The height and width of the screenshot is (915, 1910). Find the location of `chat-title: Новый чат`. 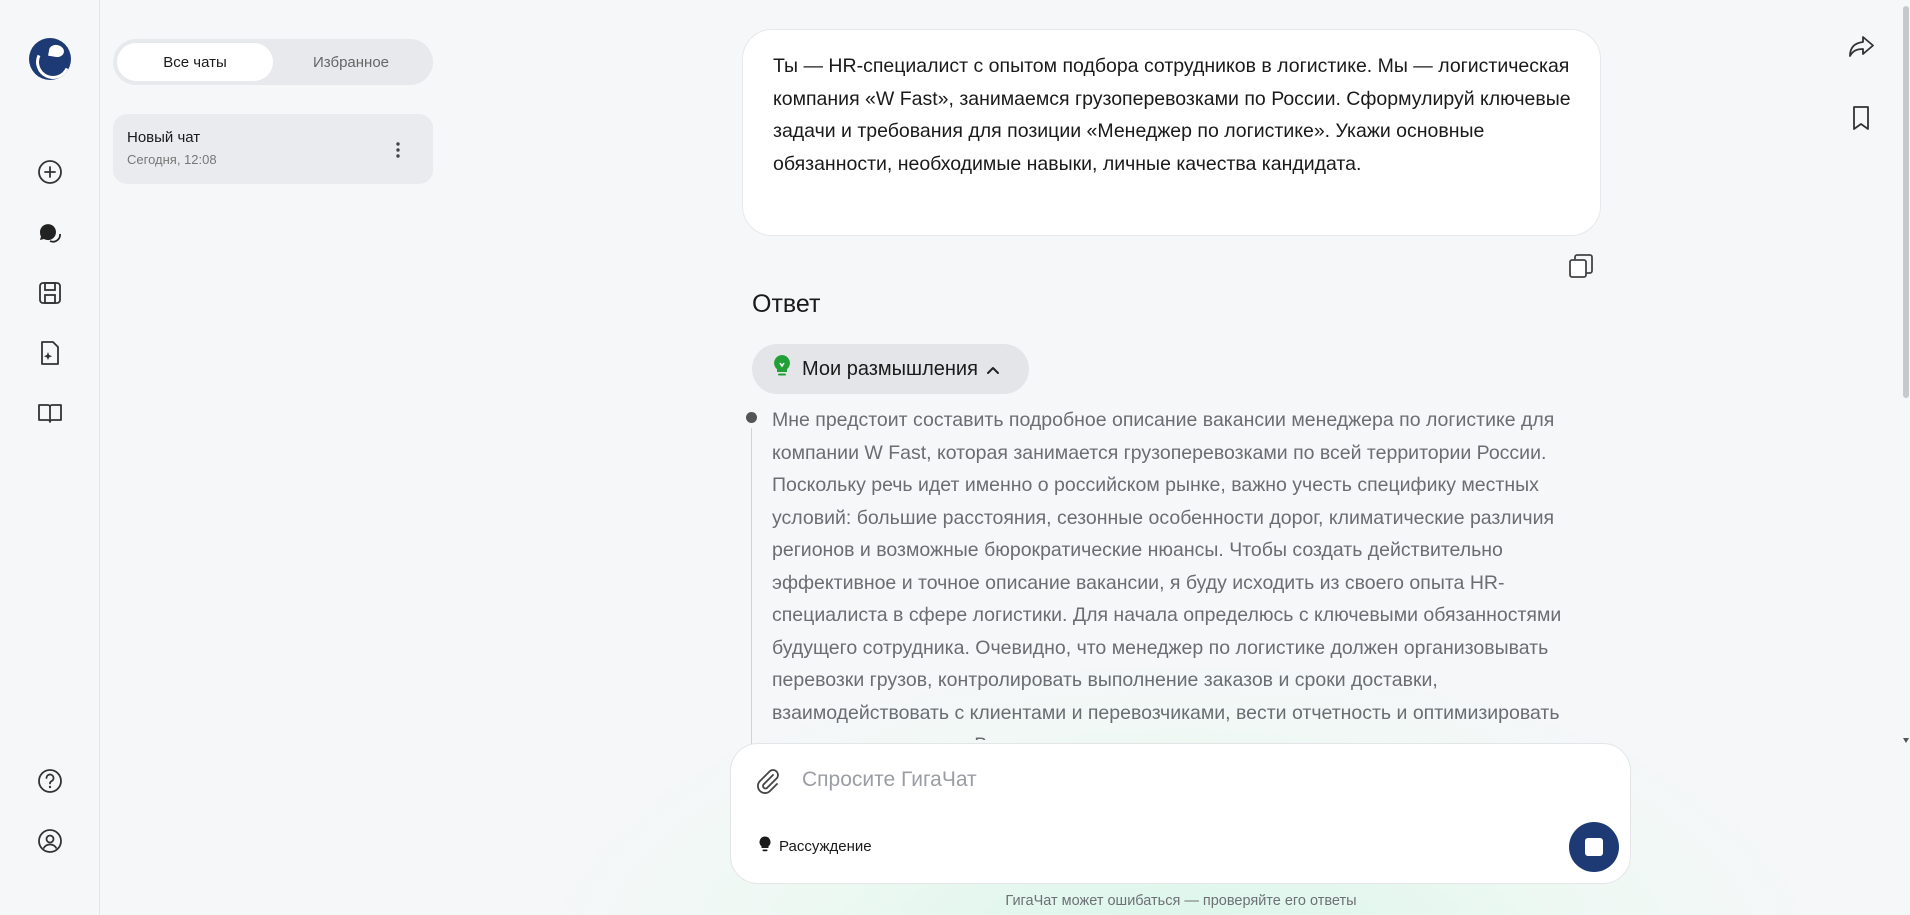

chat-title: Новый чат is located at coordinates (164, 137).